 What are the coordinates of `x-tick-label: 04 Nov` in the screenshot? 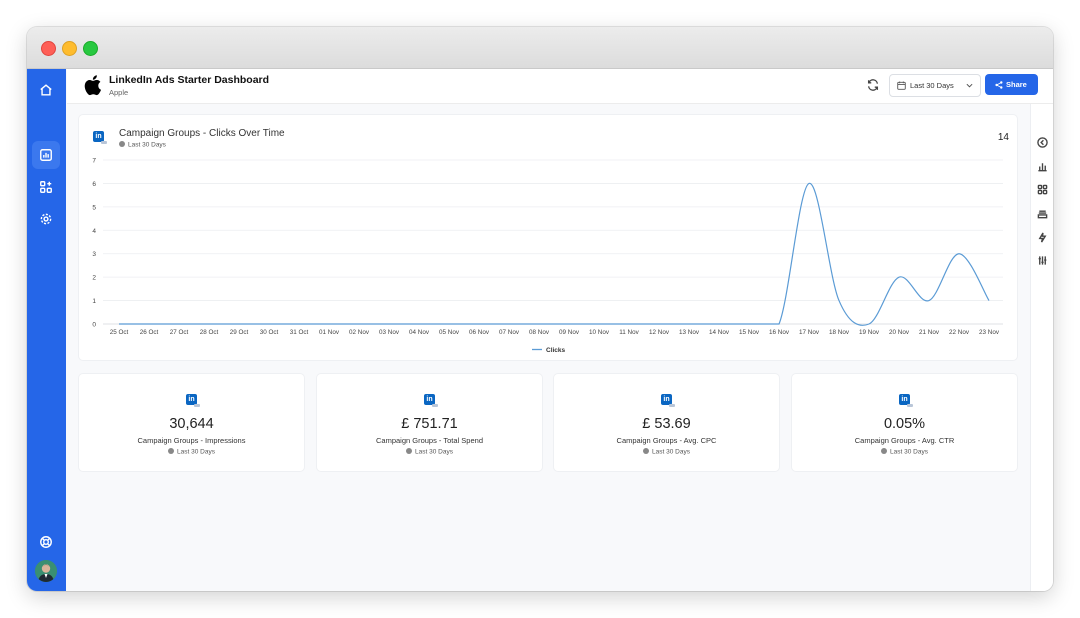 It's located at (419, 332).